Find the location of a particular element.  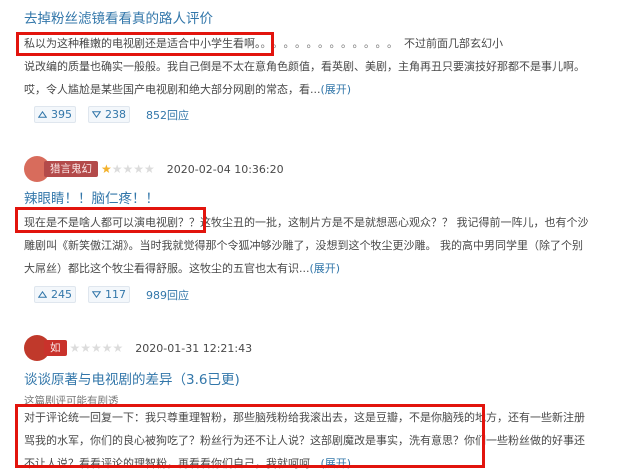

review-header: 猎言鬼幻 ★★★★★ 2020-02-04 10:36:20 is located at coordinates (154, 169).